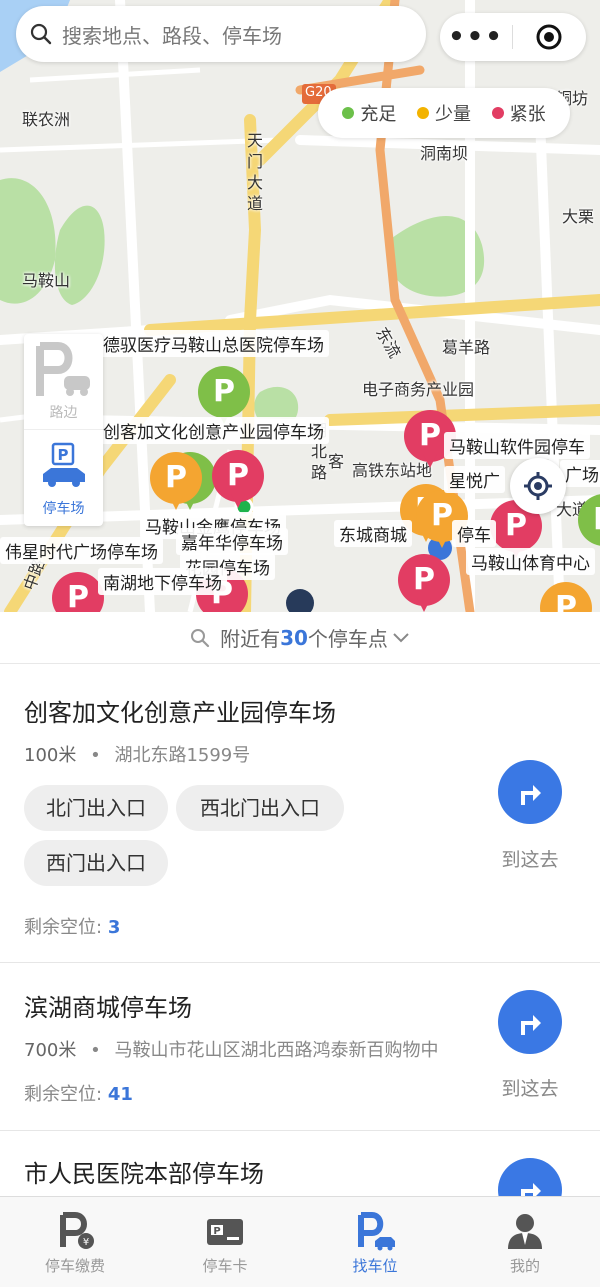 This screenshot has width=600, height=1287. I want to click on remaining-count: 3, so click(114, 927).